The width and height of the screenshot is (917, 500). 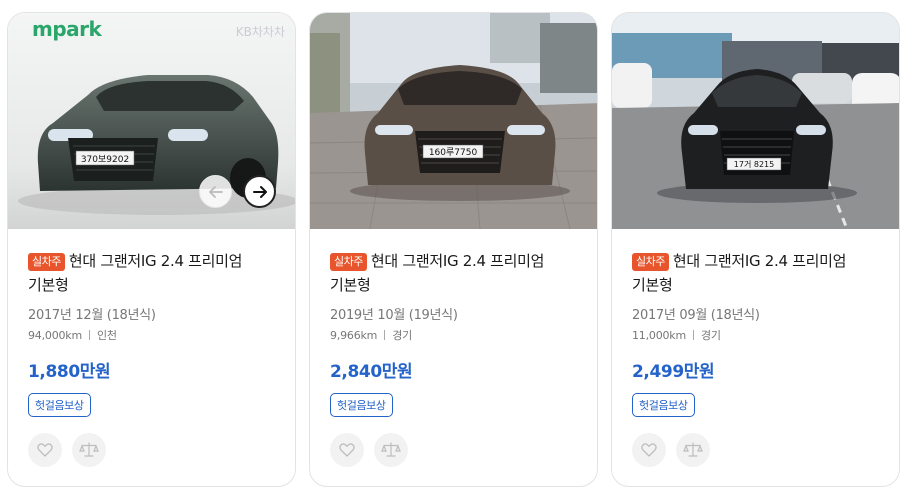 I want to click on mileage: 9,966km, so click(x=354, y=335).